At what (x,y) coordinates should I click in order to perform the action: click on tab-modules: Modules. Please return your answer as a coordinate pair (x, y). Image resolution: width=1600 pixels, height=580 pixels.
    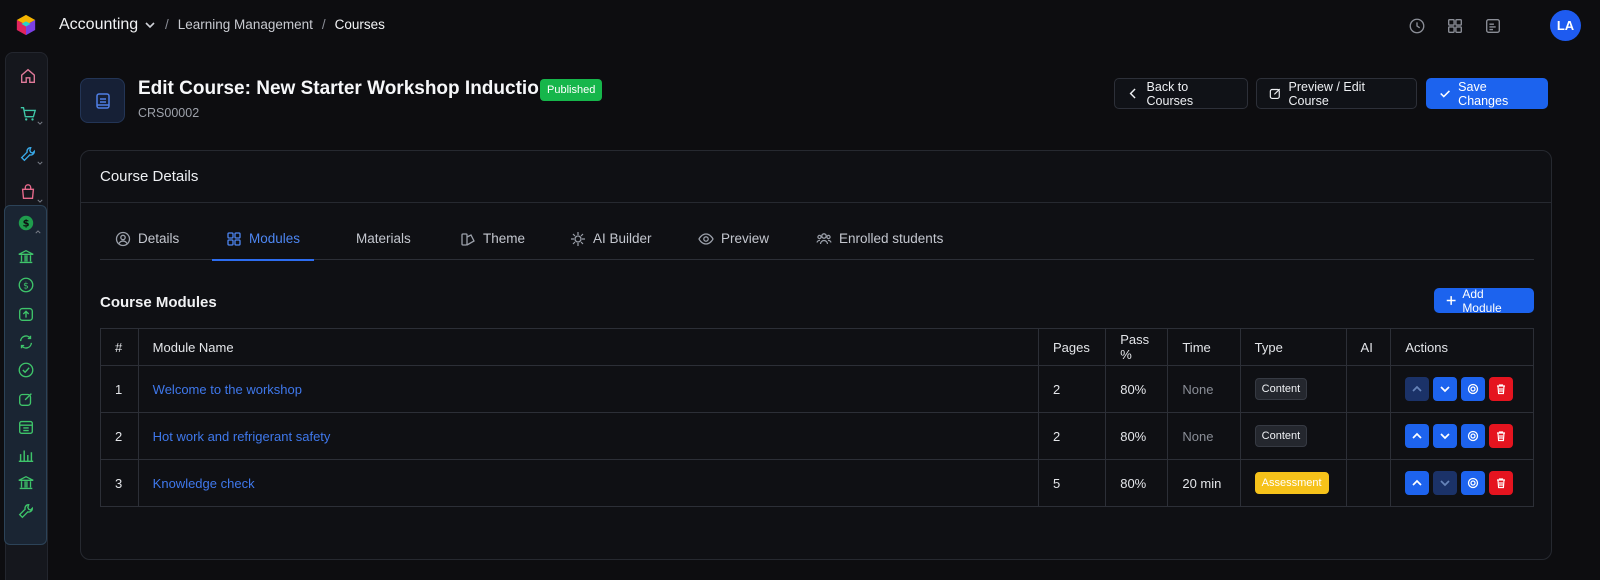
    Looking at the image, I should click on (263, 239).